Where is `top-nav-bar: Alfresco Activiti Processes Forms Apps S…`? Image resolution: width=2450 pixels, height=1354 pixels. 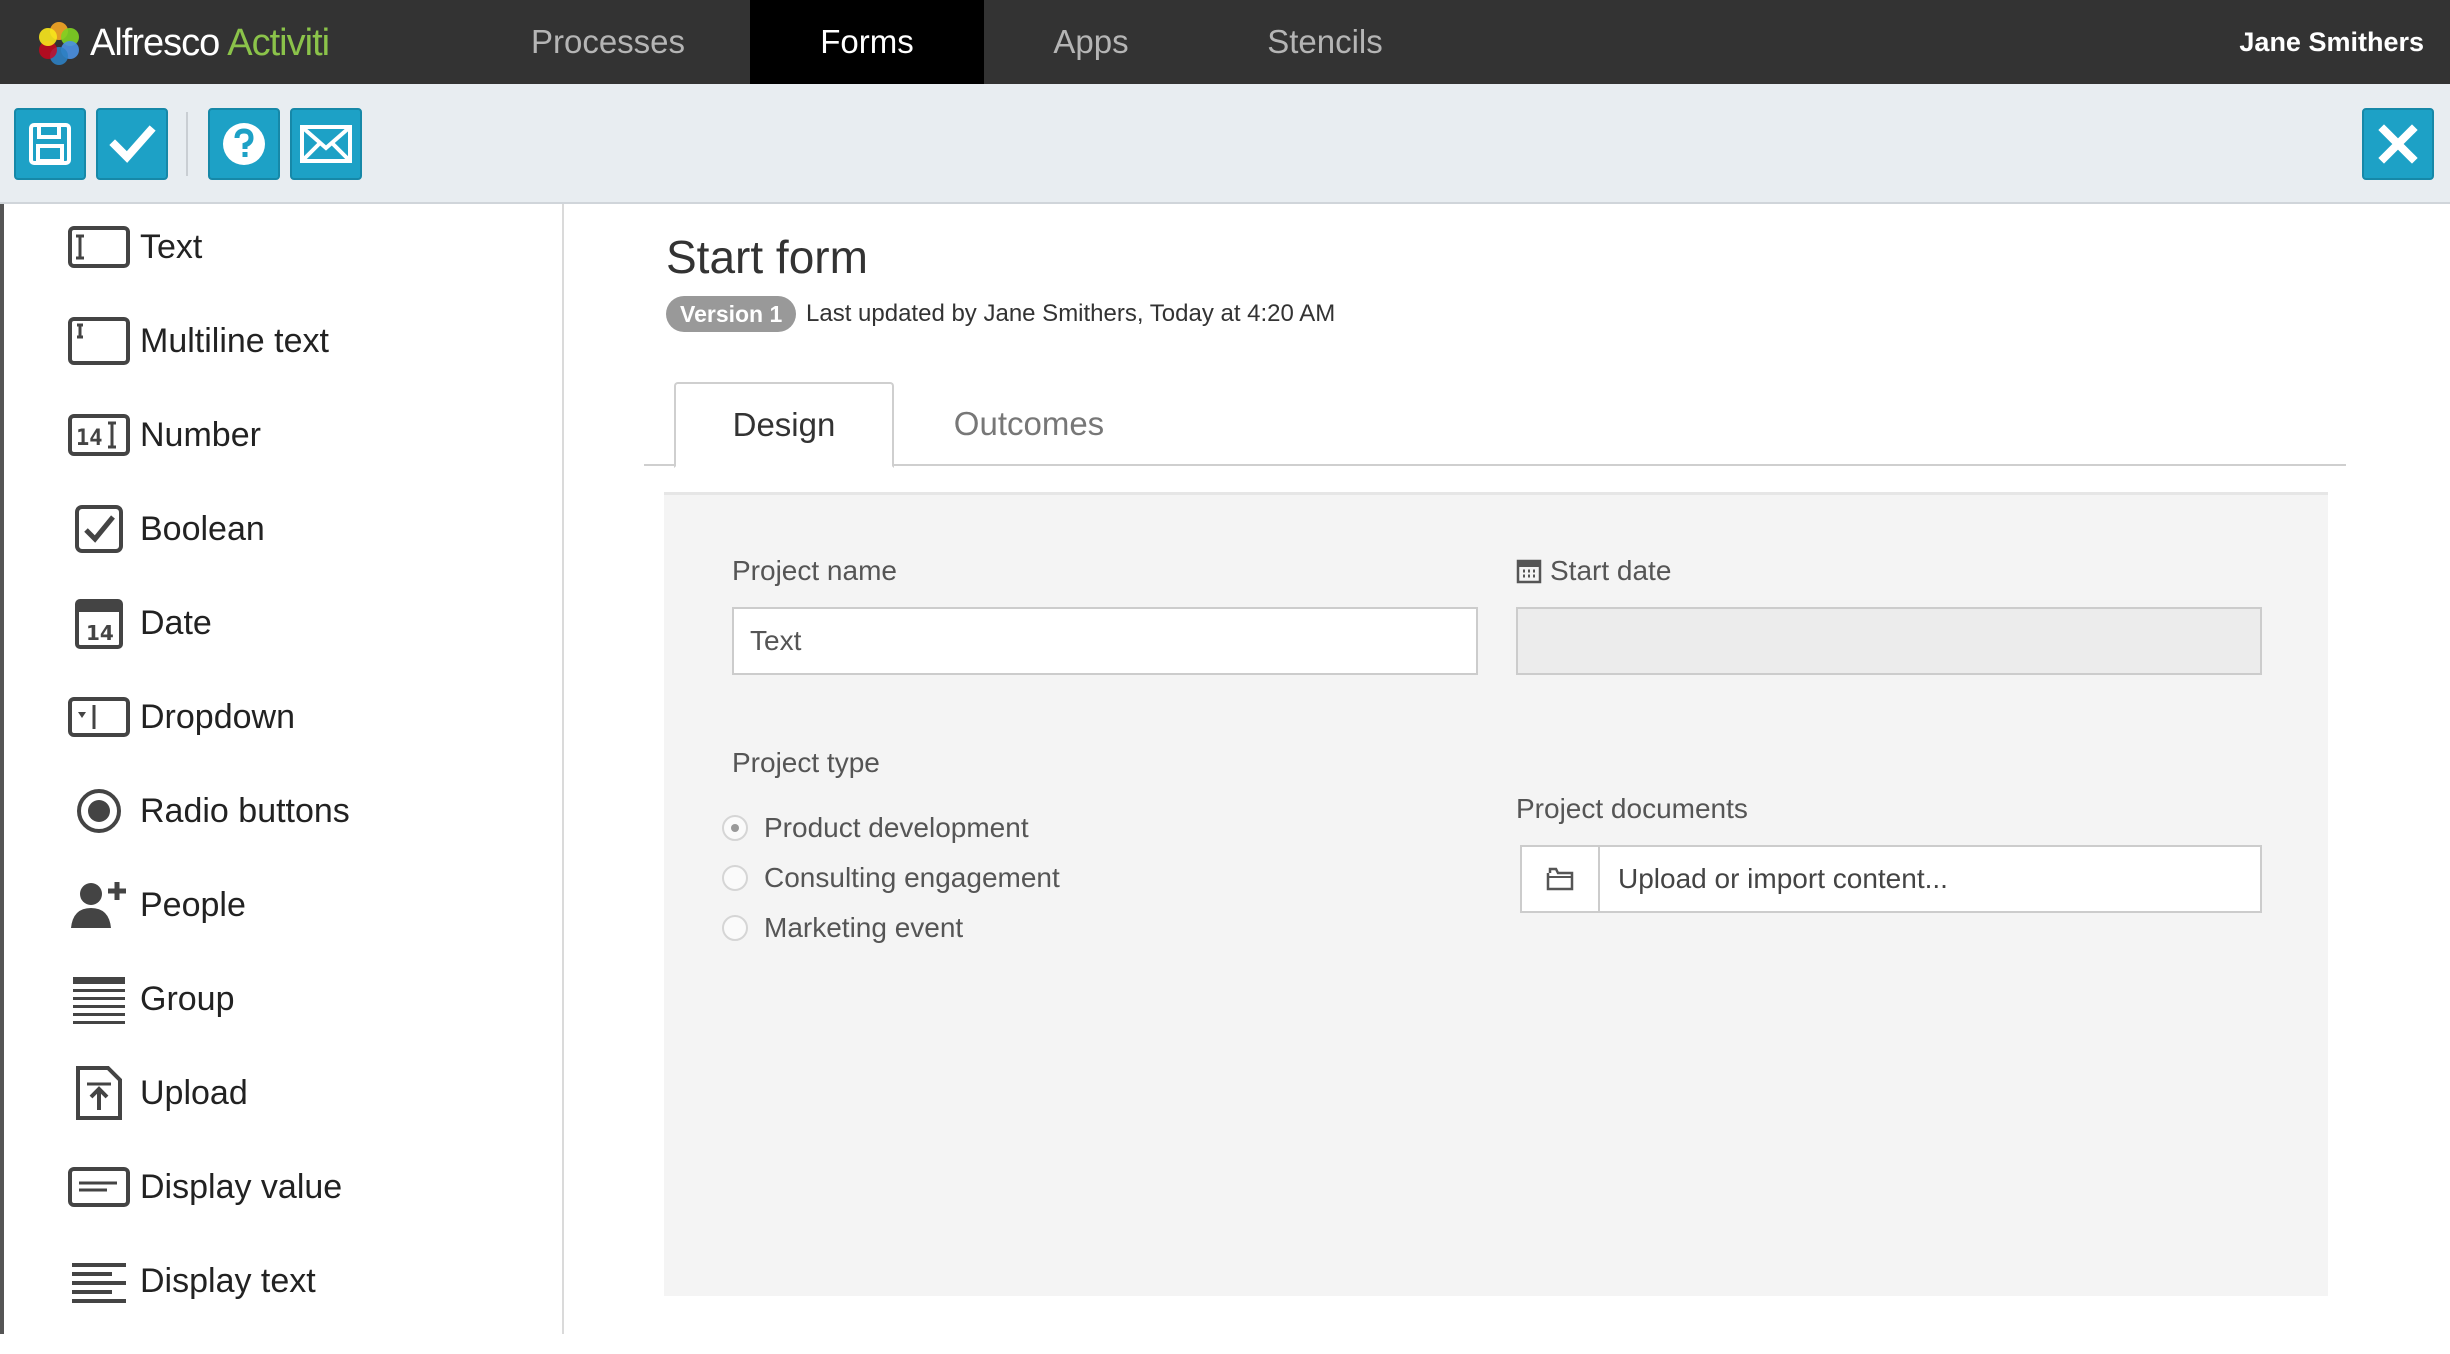 top-nav-bar: Alfresco Activiti Processes Forms Apps S… is located at coordinates (1225, 49).